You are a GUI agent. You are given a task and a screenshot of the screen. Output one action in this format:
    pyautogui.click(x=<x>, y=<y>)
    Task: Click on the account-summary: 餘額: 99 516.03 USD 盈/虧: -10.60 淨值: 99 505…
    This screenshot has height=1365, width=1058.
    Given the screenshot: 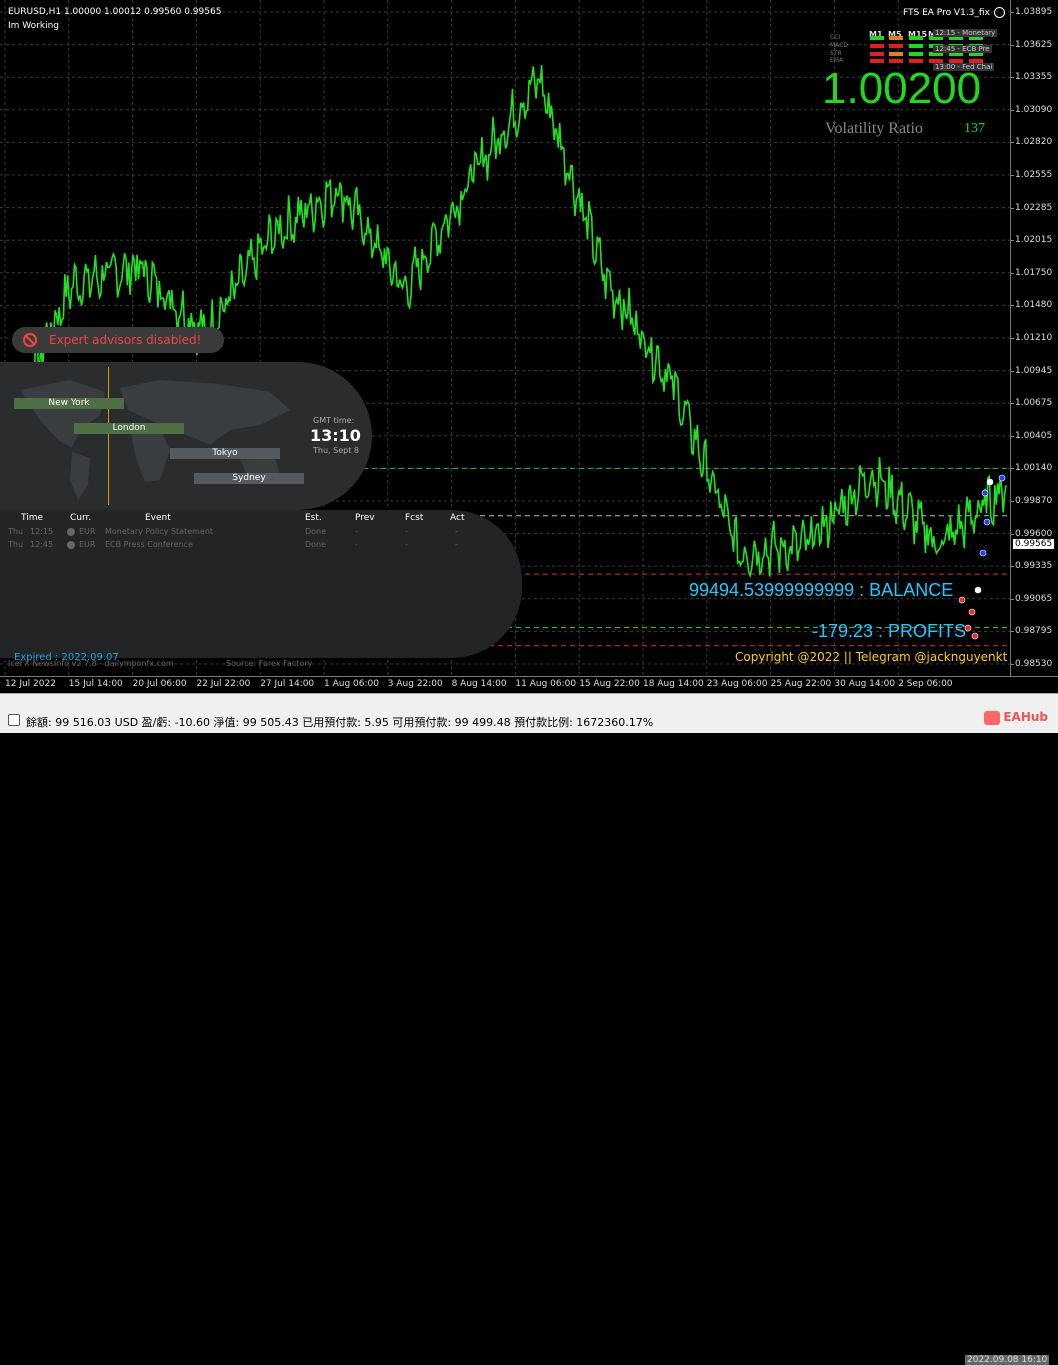 What is the action you would take?
    pyautogui.click(x=340, y=722)
    